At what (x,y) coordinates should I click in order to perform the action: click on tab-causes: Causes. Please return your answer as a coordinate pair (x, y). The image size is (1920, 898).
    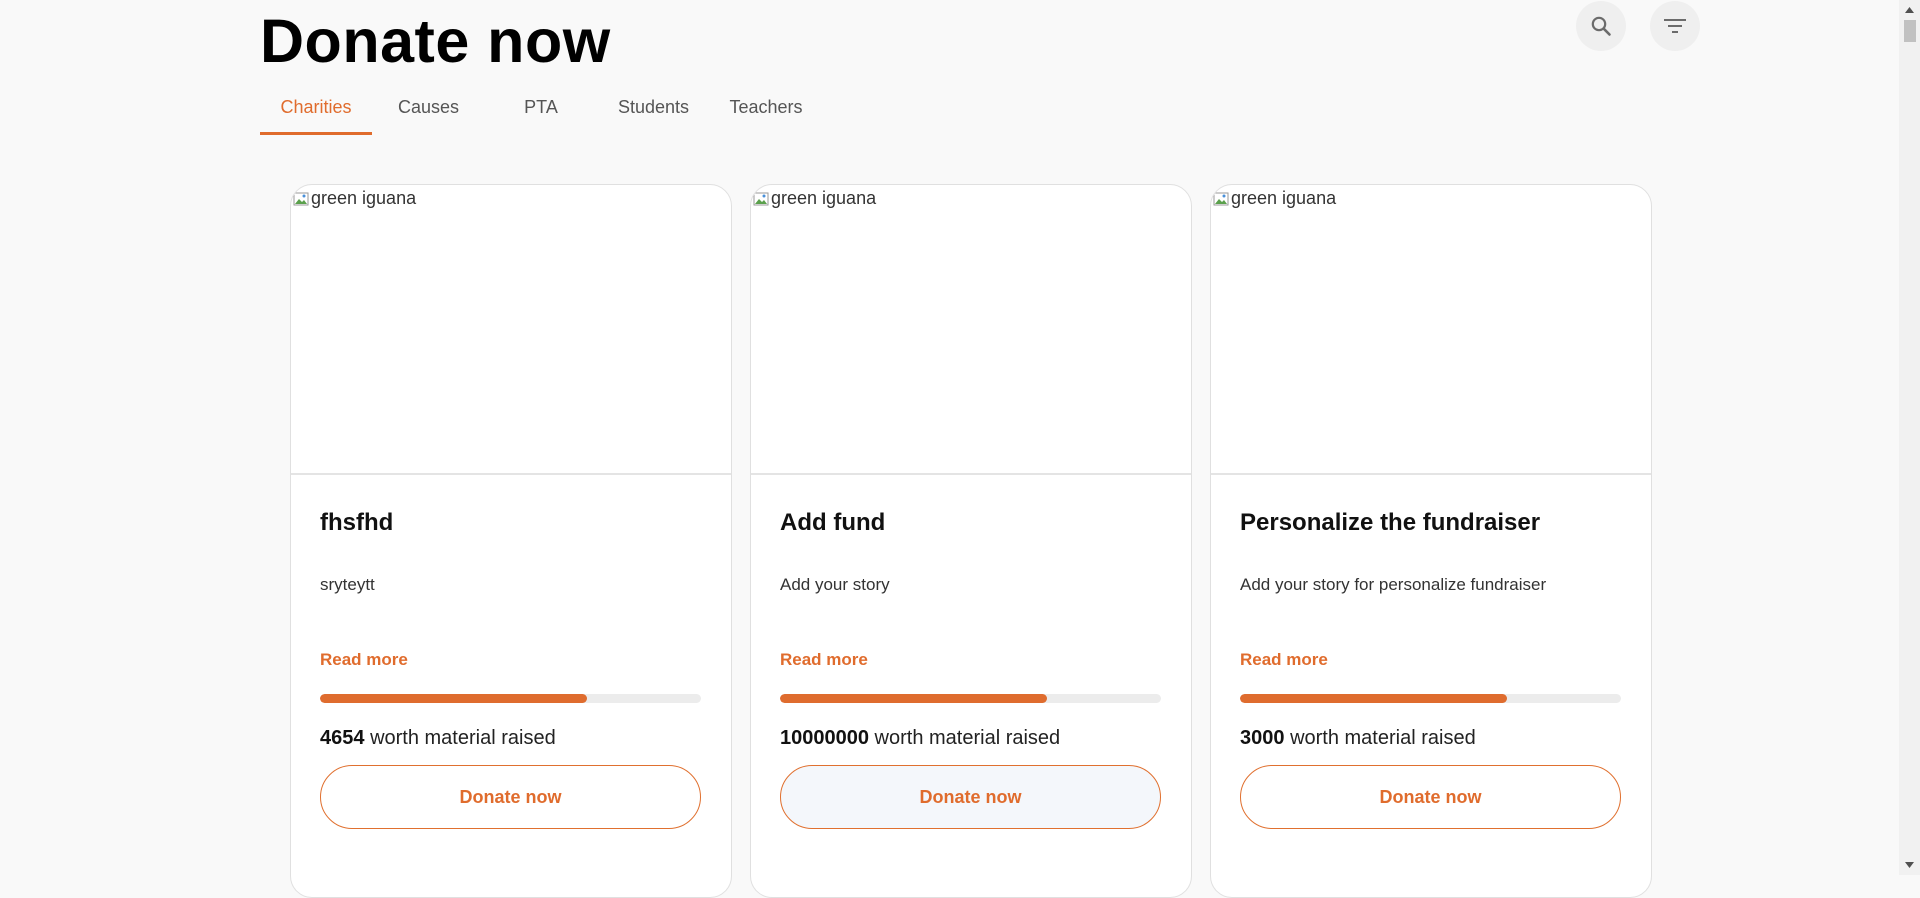
    Looking at the image, I should click on (428, 108).